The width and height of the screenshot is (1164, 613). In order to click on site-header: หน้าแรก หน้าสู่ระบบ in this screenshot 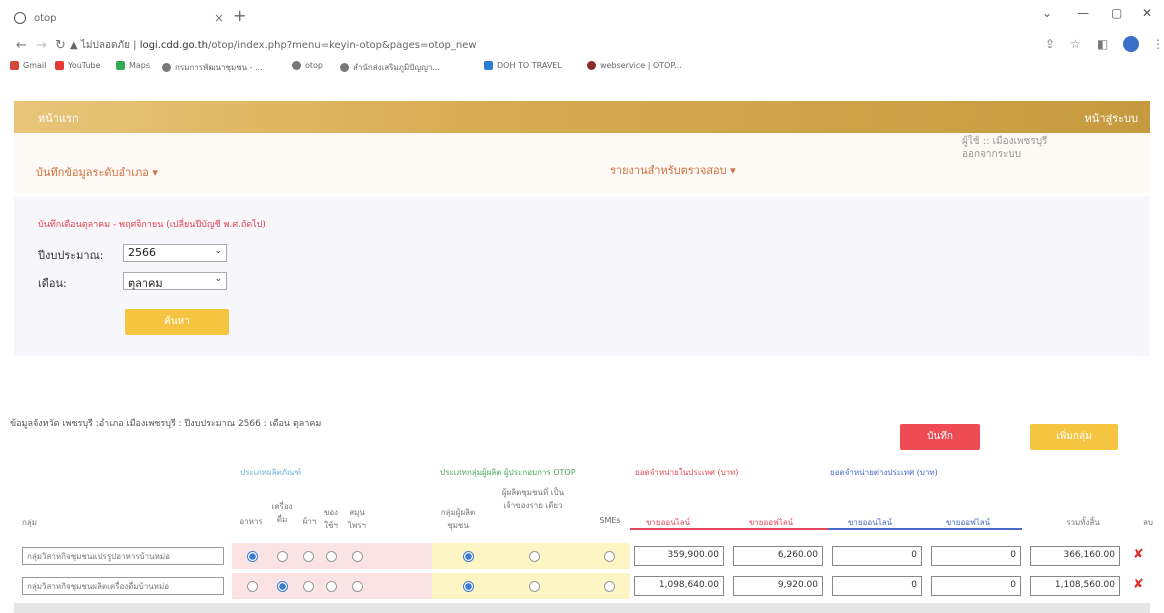, I will do `click(582, 117)`.